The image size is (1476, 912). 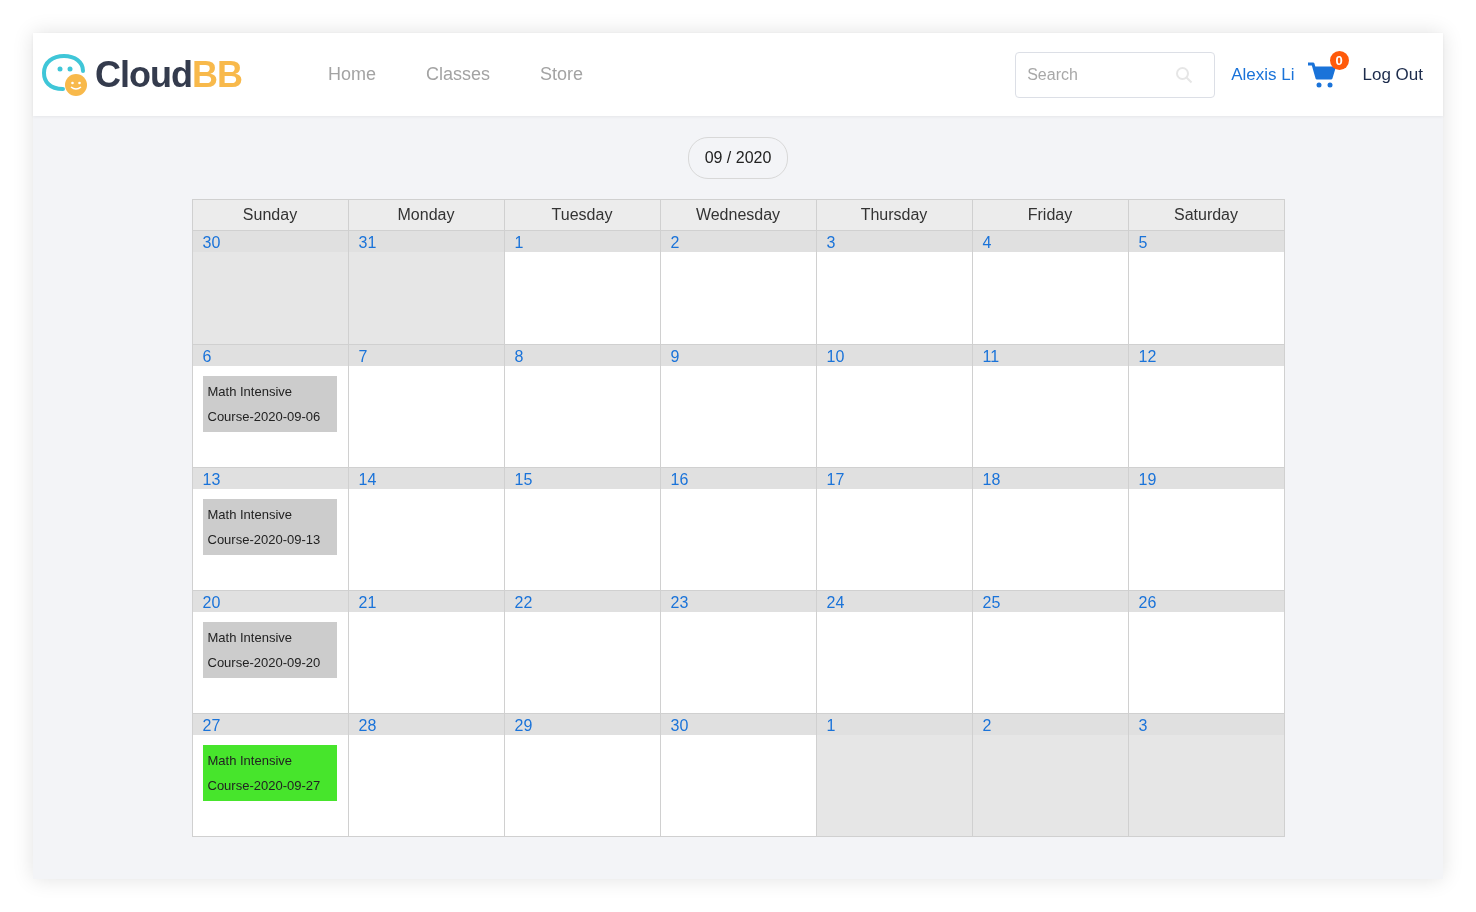 I want to click on day-number: 9, so click(x=738, y=355).